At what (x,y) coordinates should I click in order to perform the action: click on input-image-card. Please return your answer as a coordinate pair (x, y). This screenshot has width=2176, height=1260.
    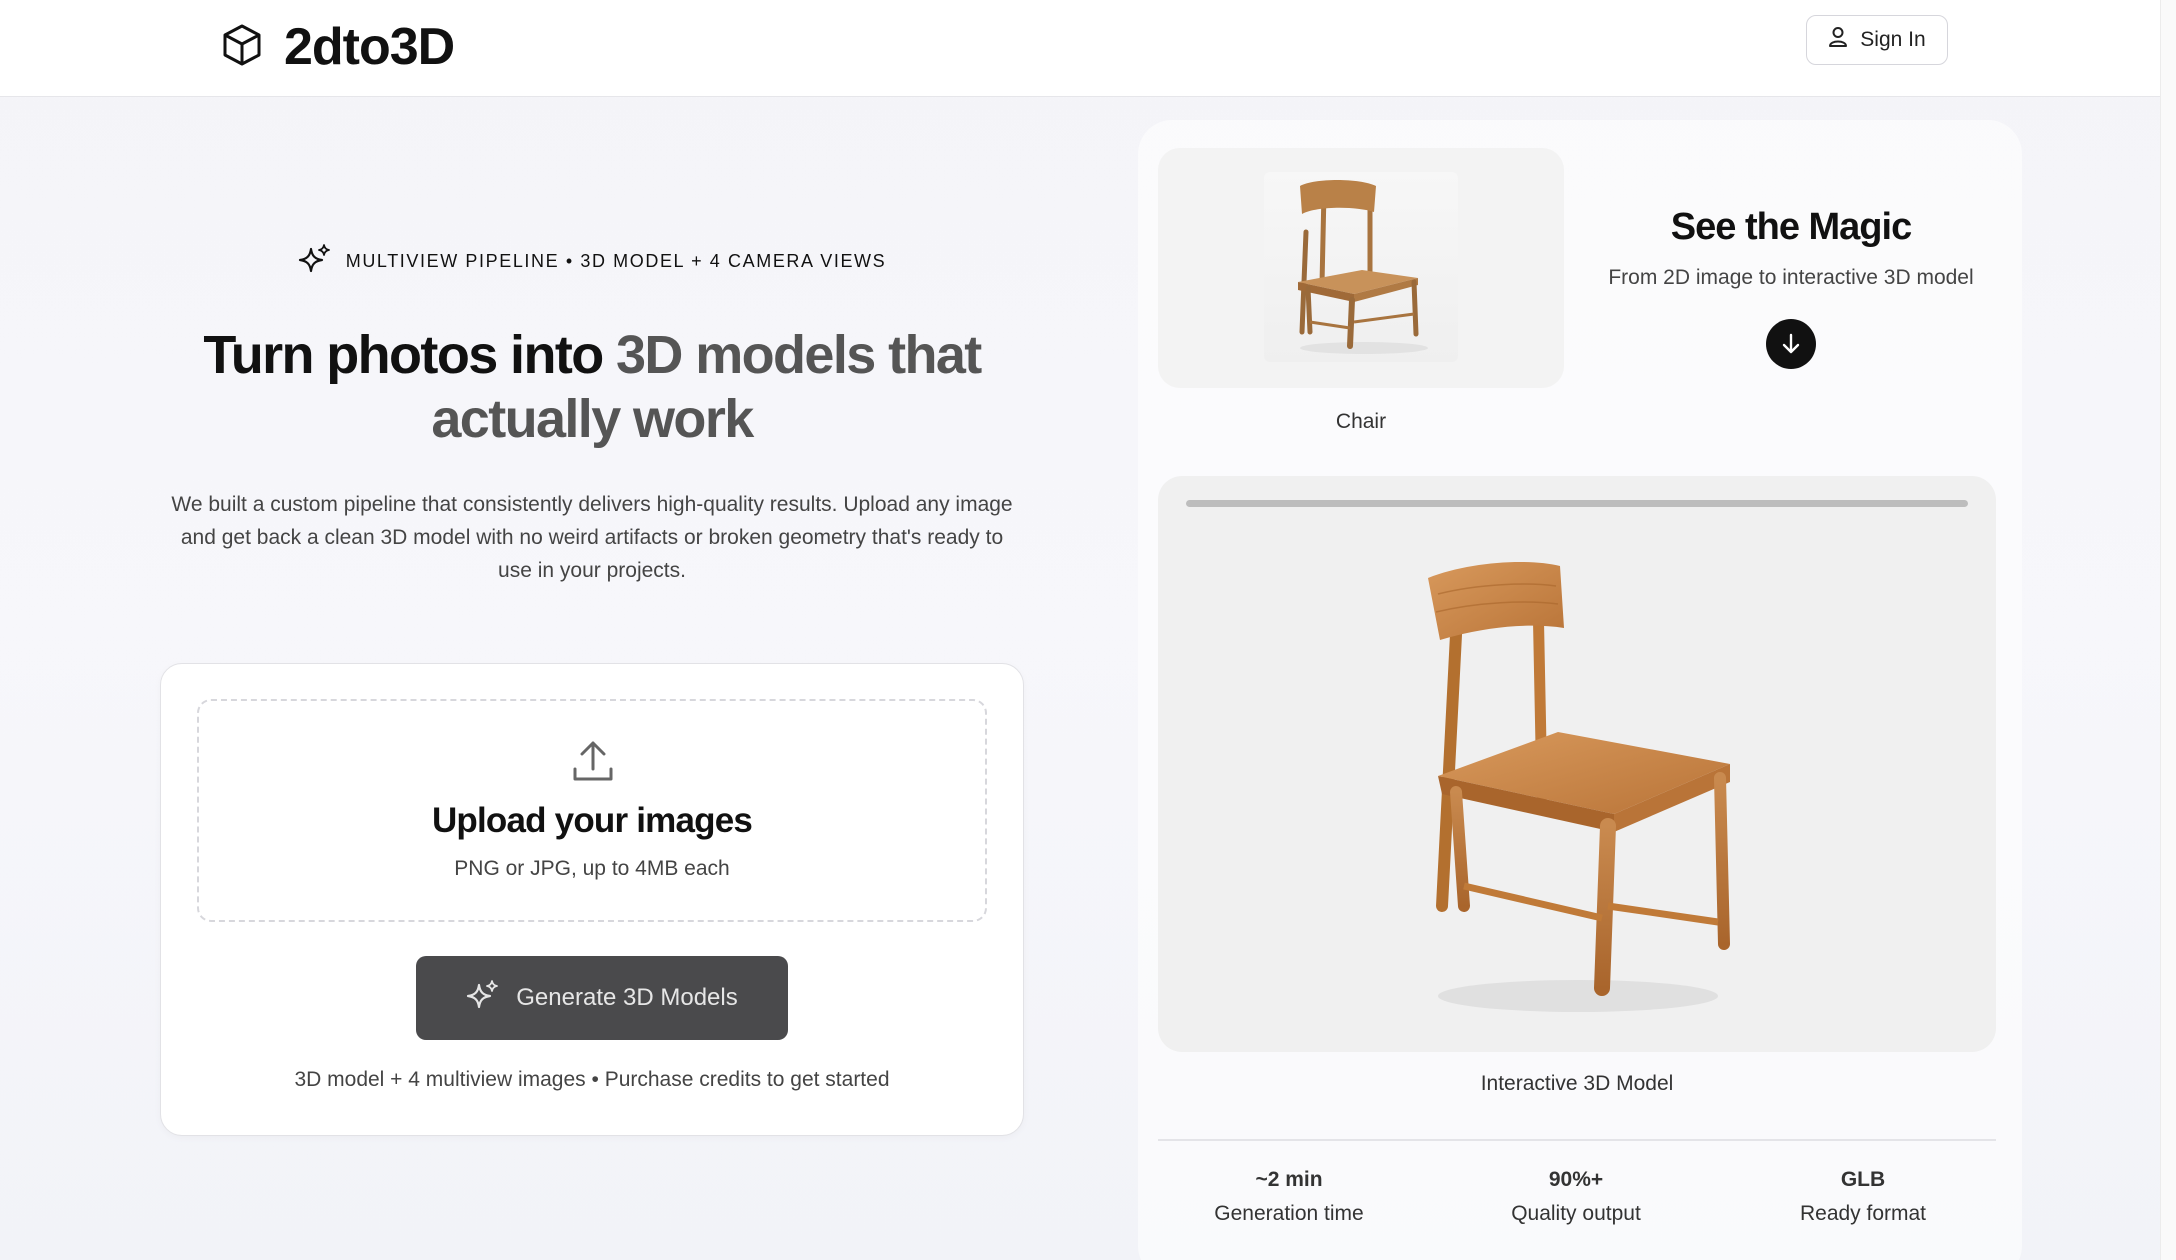
    Looking at the image, I should click on (1361, 268).